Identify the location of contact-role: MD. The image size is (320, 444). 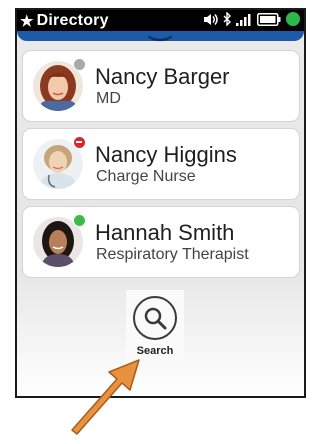
(108, 98).